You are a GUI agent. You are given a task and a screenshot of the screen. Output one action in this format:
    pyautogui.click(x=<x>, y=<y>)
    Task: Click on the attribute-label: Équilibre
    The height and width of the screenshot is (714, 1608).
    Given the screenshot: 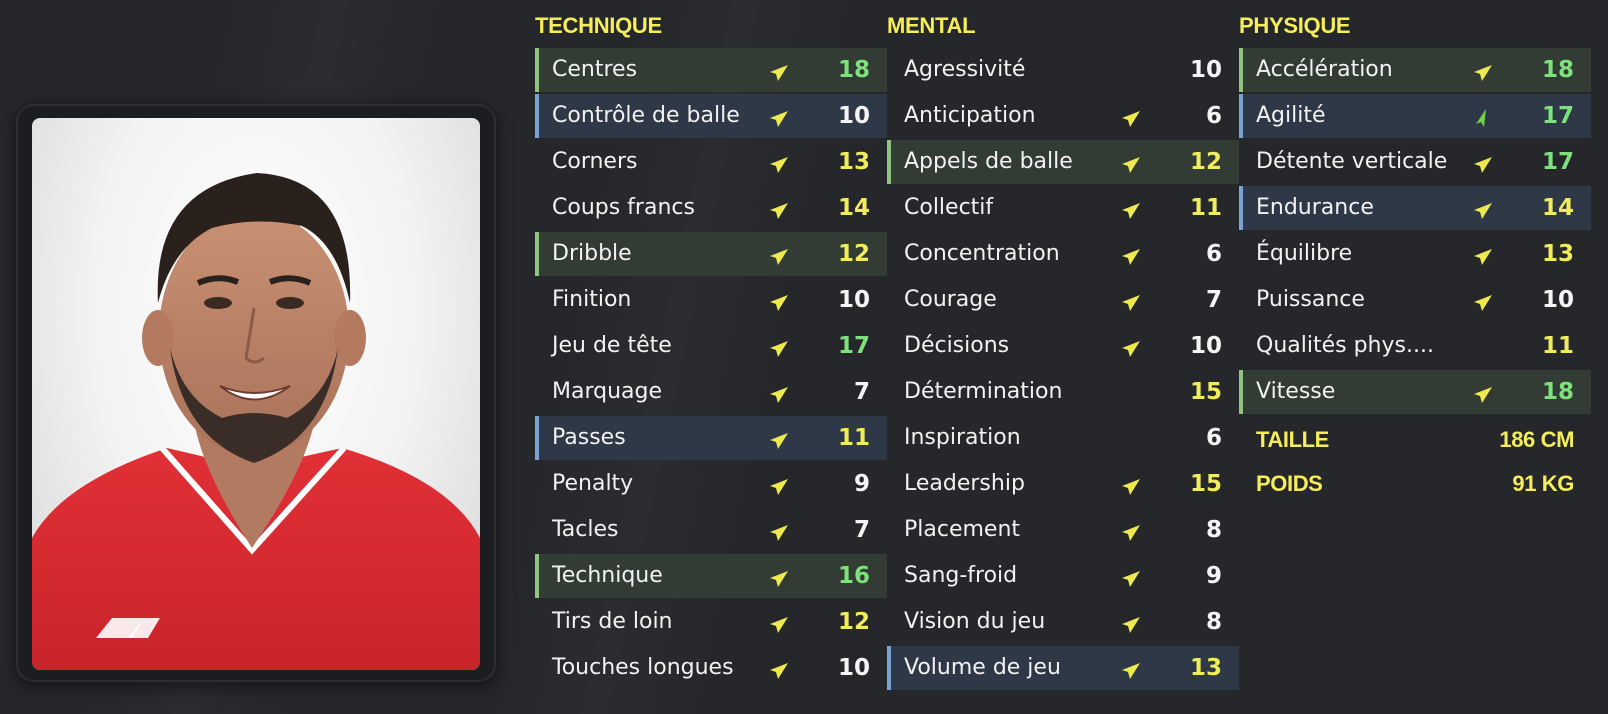 What is the action you would take?
    pyautogui.click(x=1304, y=253)
    